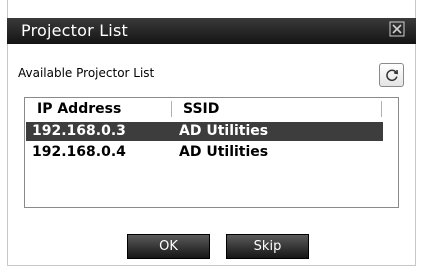 Image resolution: width=422 pixels, height=273 pixels. Describe the element at coordinates (79, 109) in the screenshot. I see `column-header-ip: IP Address` at that location.